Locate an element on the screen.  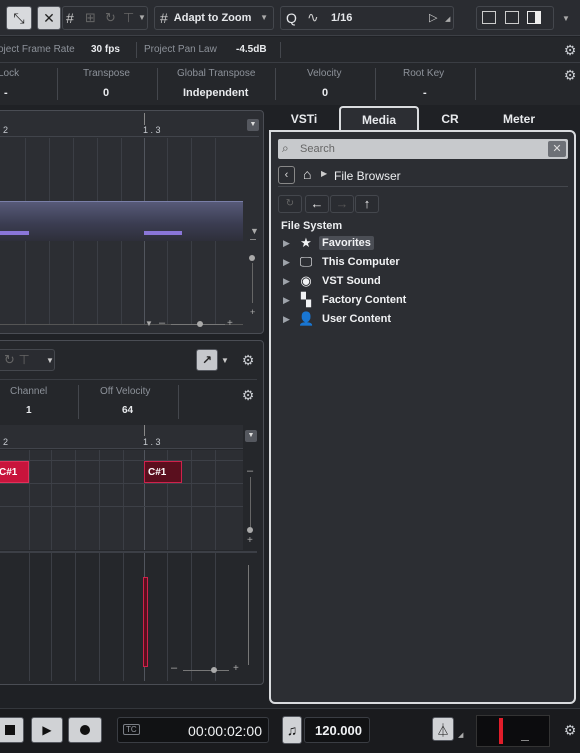
velocity-bar is located at coordinates (145, 622).